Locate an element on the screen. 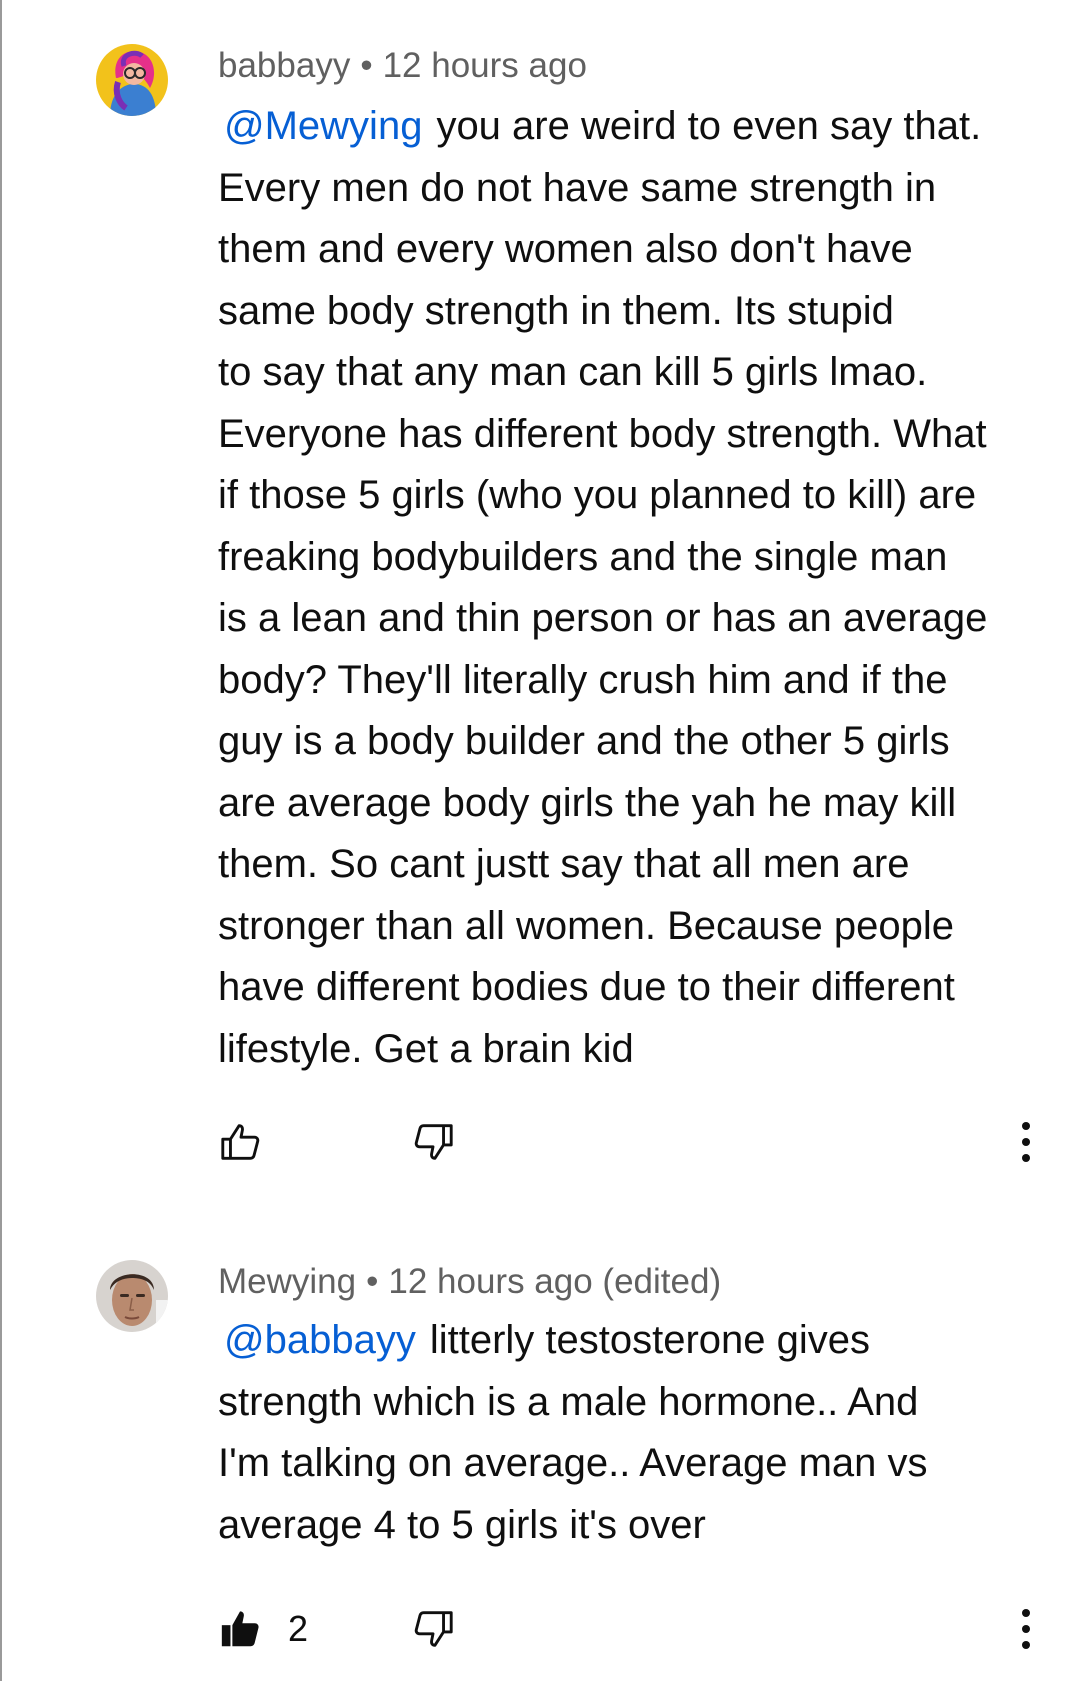 Image resolution: width=1080 pixels, height=1681 pixels. face-photo-avatar-icon is located at coordinates (132, 1296).